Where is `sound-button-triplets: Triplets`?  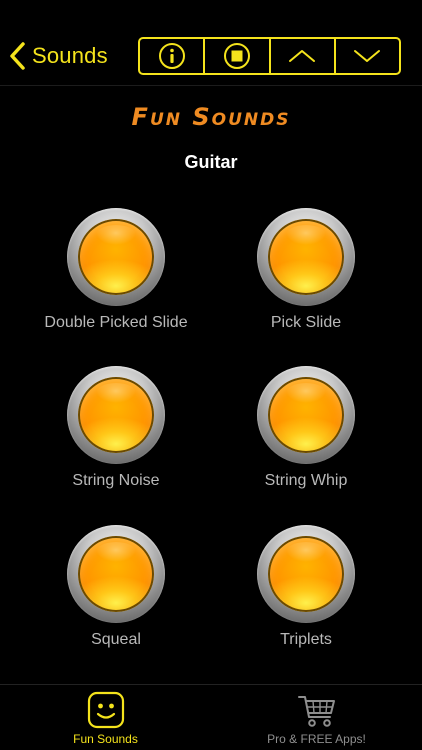 sound-button-triplets: Triplets is located at coordinates (306, 600).